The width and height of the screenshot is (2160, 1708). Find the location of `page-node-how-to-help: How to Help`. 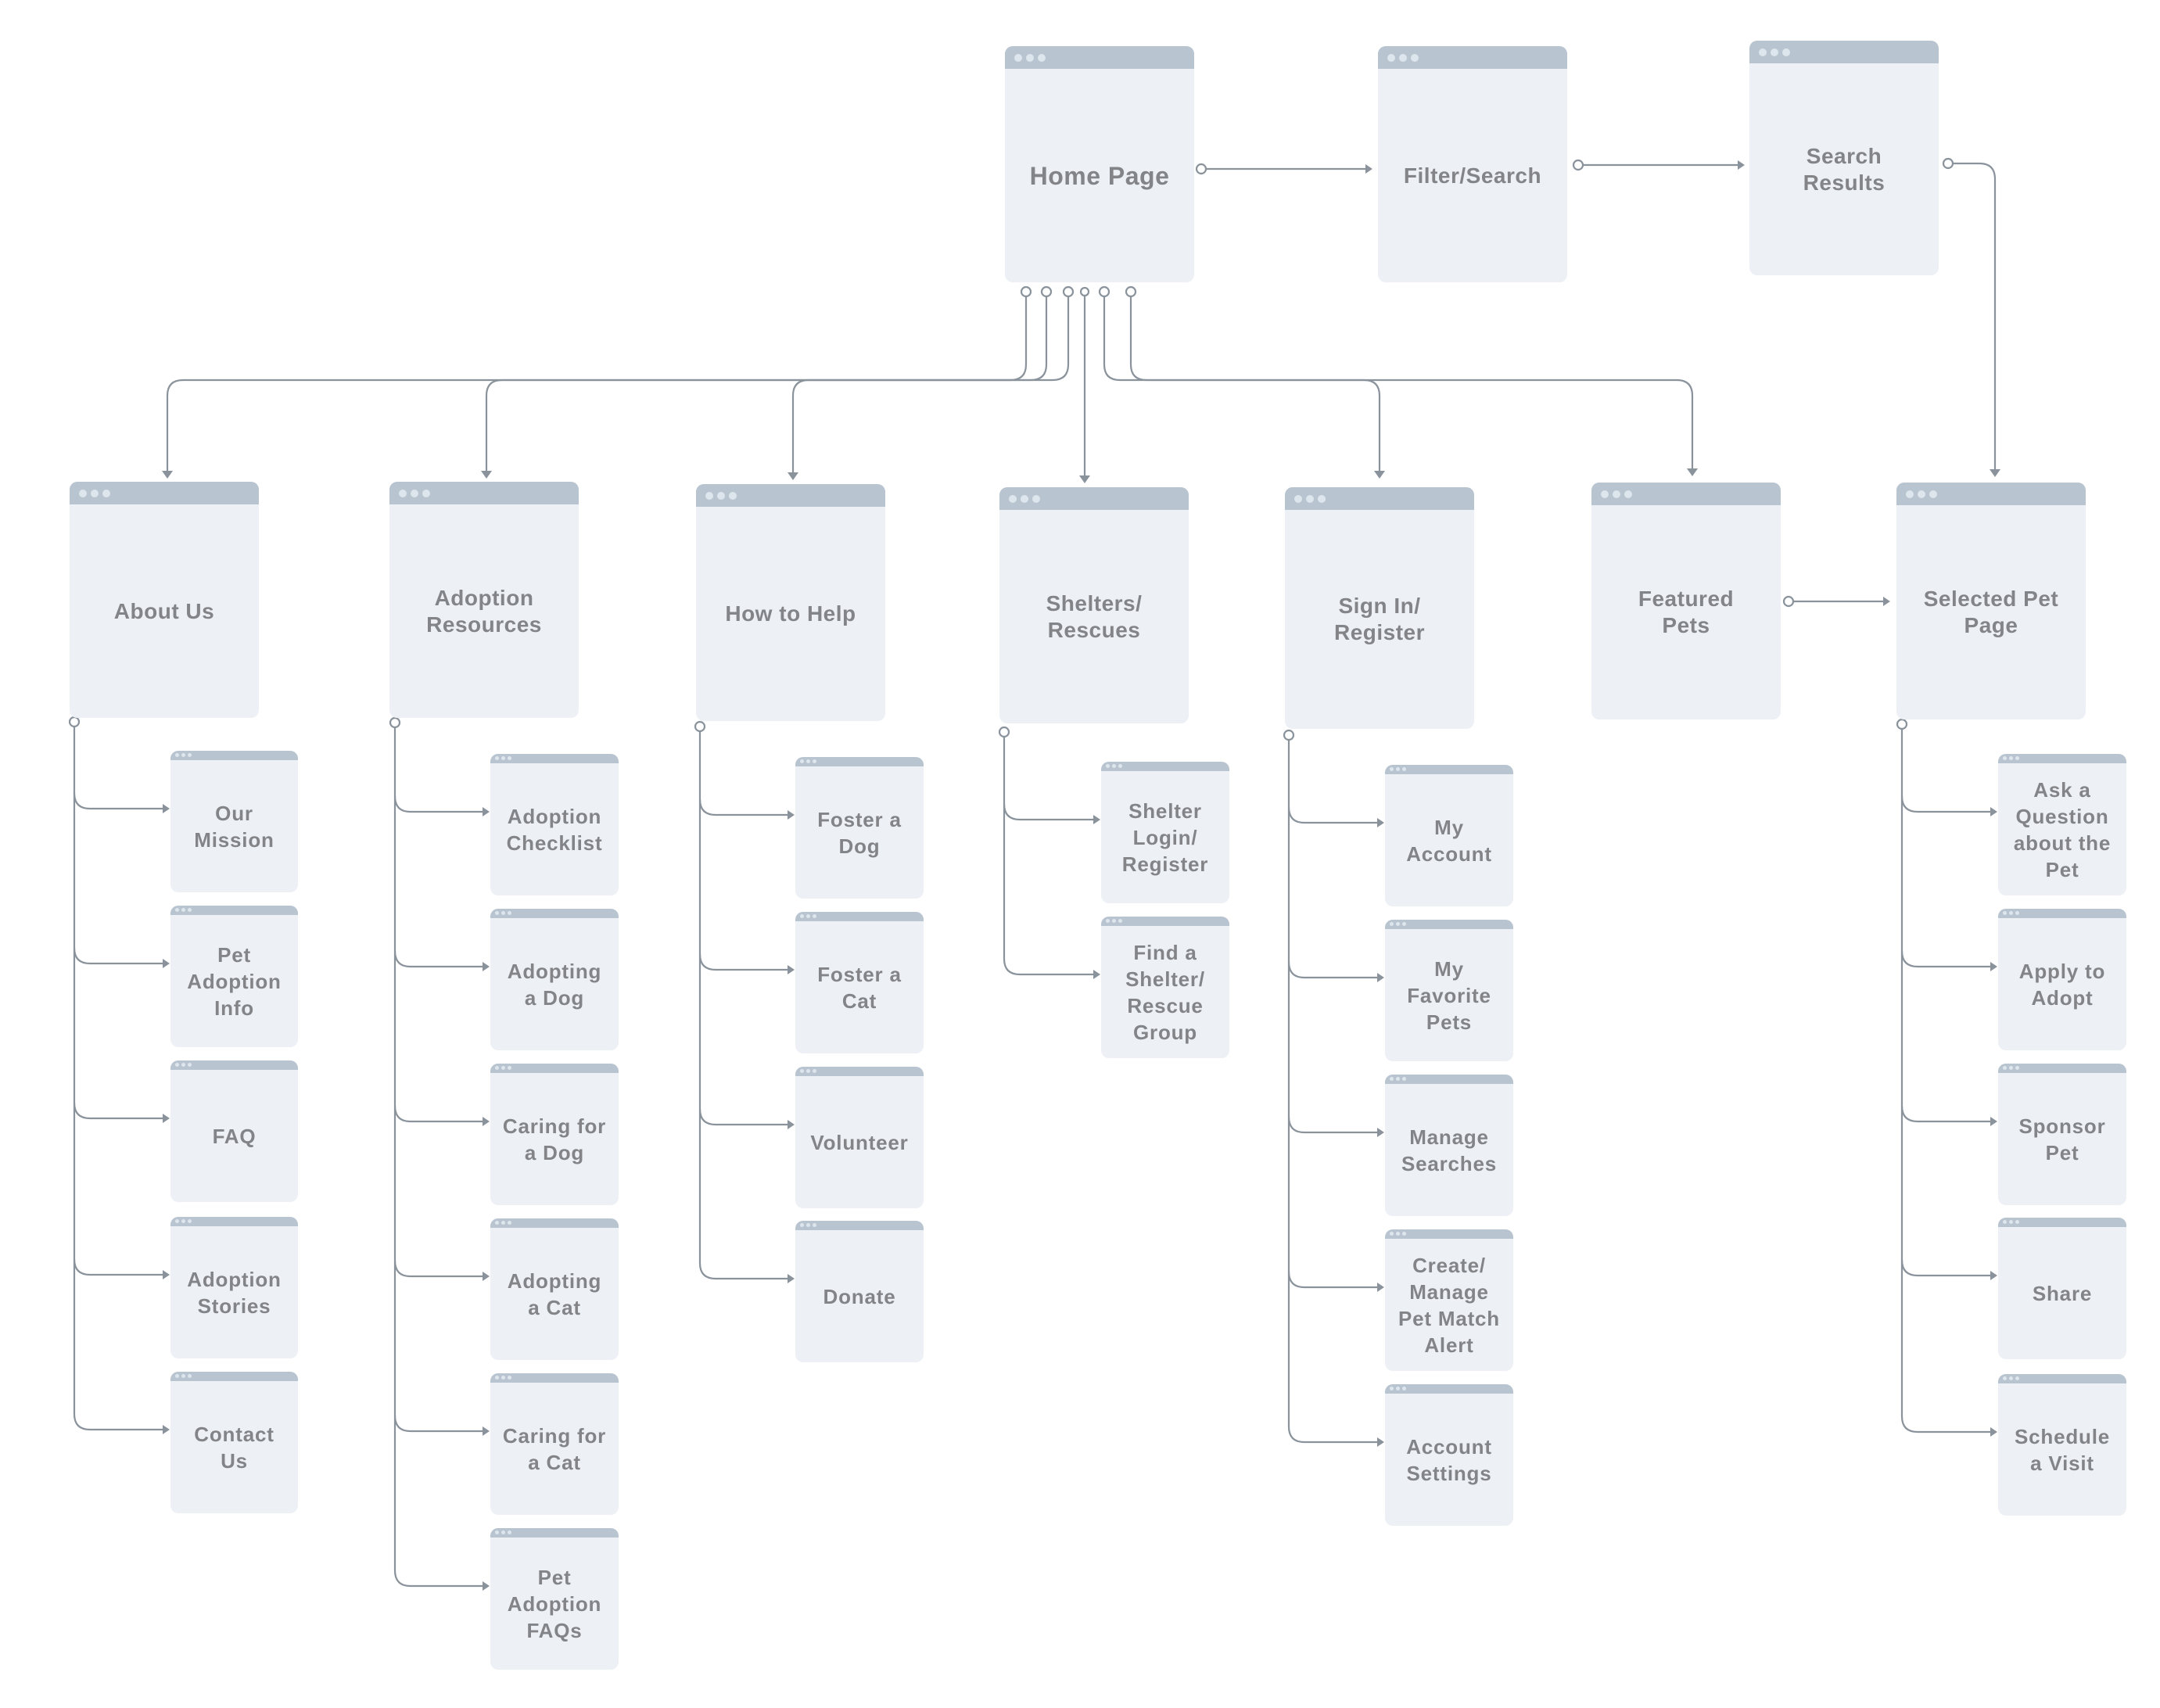

page-node-how-to-help: How to Help is located at coordinates (790, 602).